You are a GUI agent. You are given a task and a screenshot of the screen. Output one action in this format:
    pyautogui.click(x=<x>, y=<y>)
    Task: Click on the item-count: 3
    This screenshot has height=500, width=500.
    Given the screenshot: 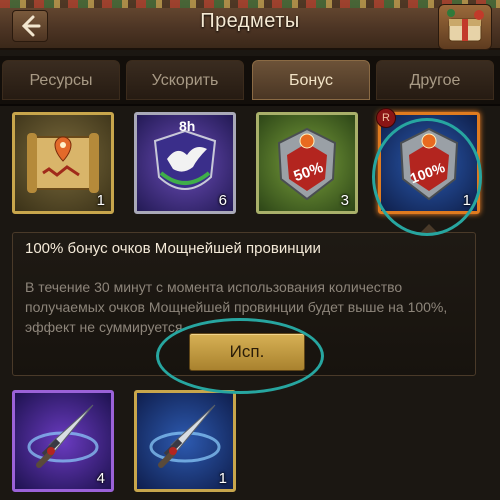 What is the action you would take?
    pyautogui.click(x=344, y=200)
    